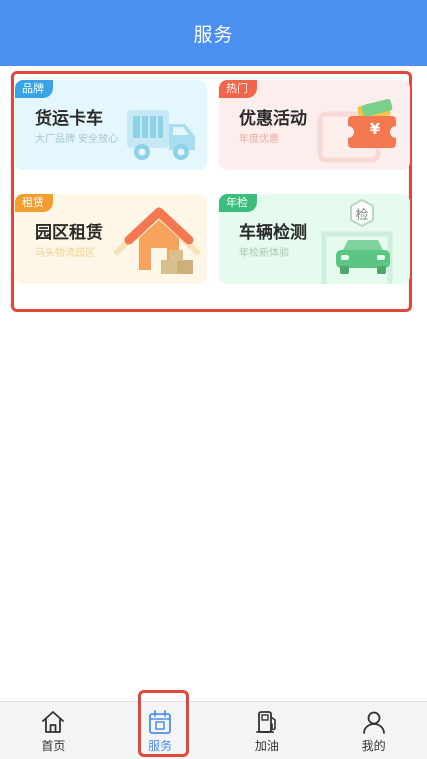 The height and width of the screenshot is (759, 427). Describe the element at coordinates (111, 125) in the screenshot. I see `card-trucks: 品牌 货运卡车 大厂品牌 安全放心` at that location.